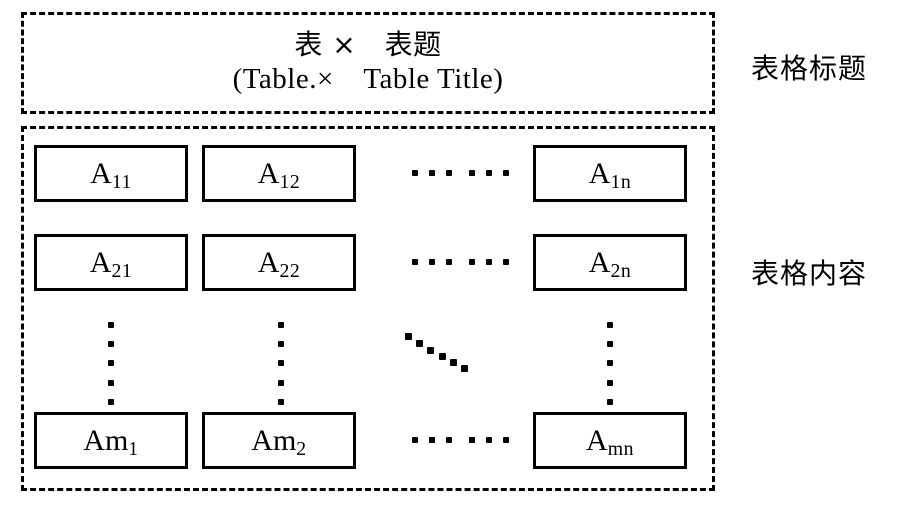 This screenshot has height=506, width=897. What do you see at coordinates (809, 68) in the screenshot?
I see `annotation-label-table-caption: 表格标题` at bounding box center [809, 68].